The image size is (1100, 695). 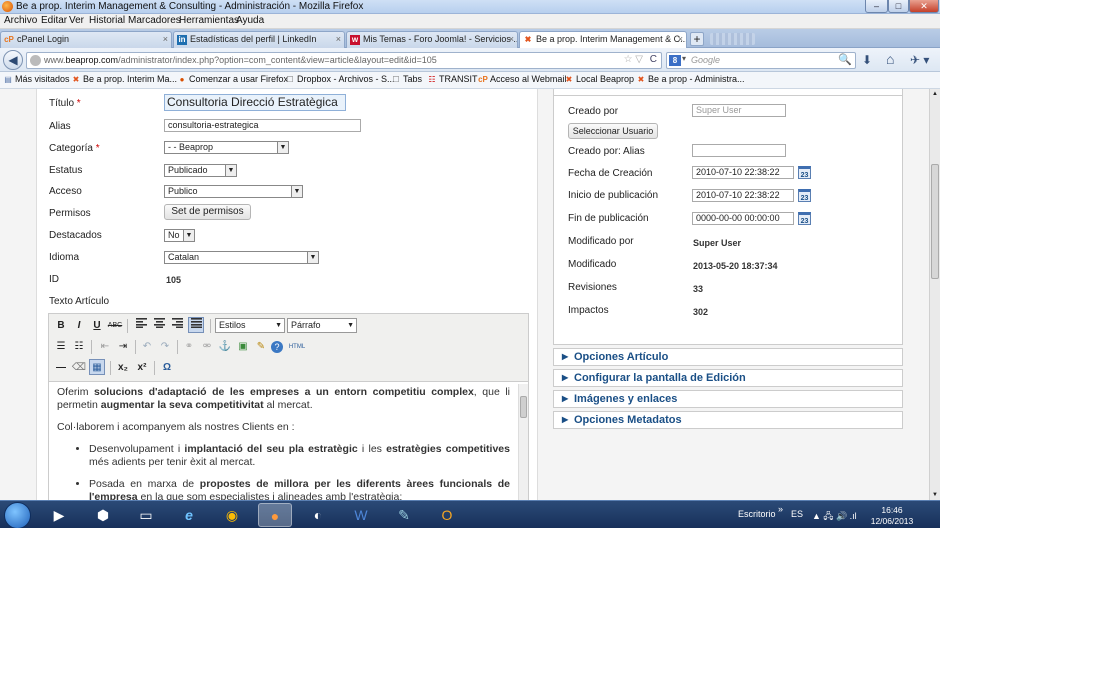 What do you see at coordinates (743, 172) in the screenshot?
I see `fecha-creacion-input: 2010-07-10 22:38:22` at bounding box center [743, 172].